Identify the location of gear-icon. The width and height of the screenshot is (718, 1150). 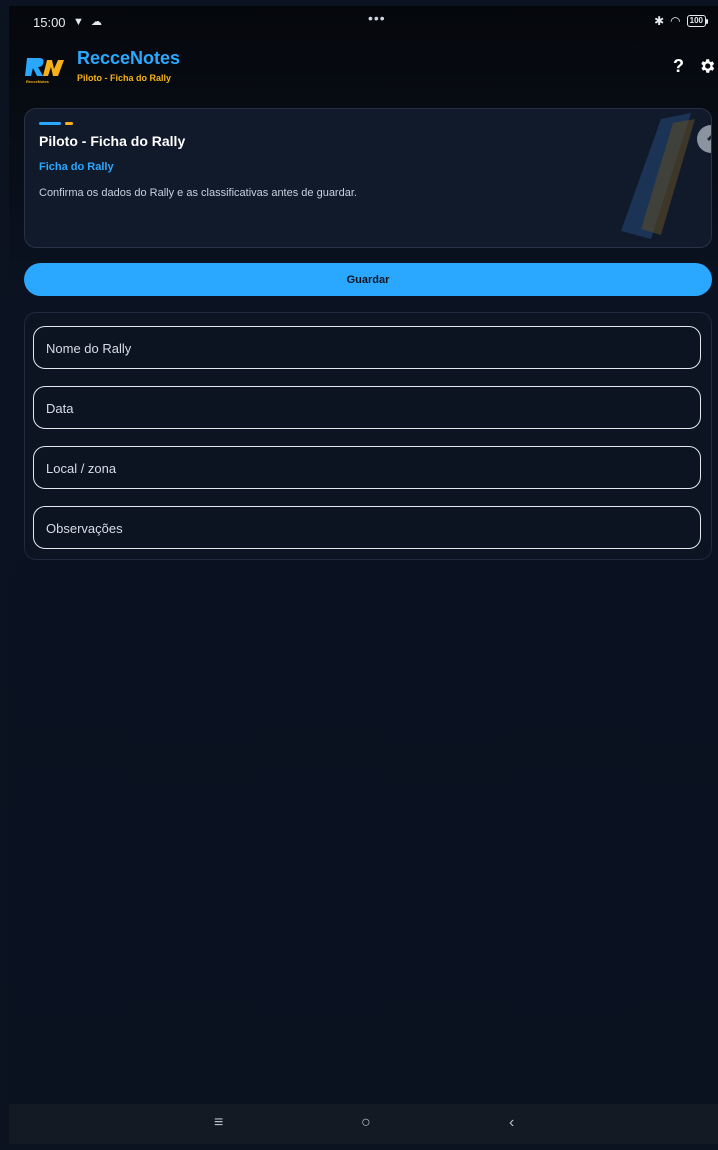
(707, 66).